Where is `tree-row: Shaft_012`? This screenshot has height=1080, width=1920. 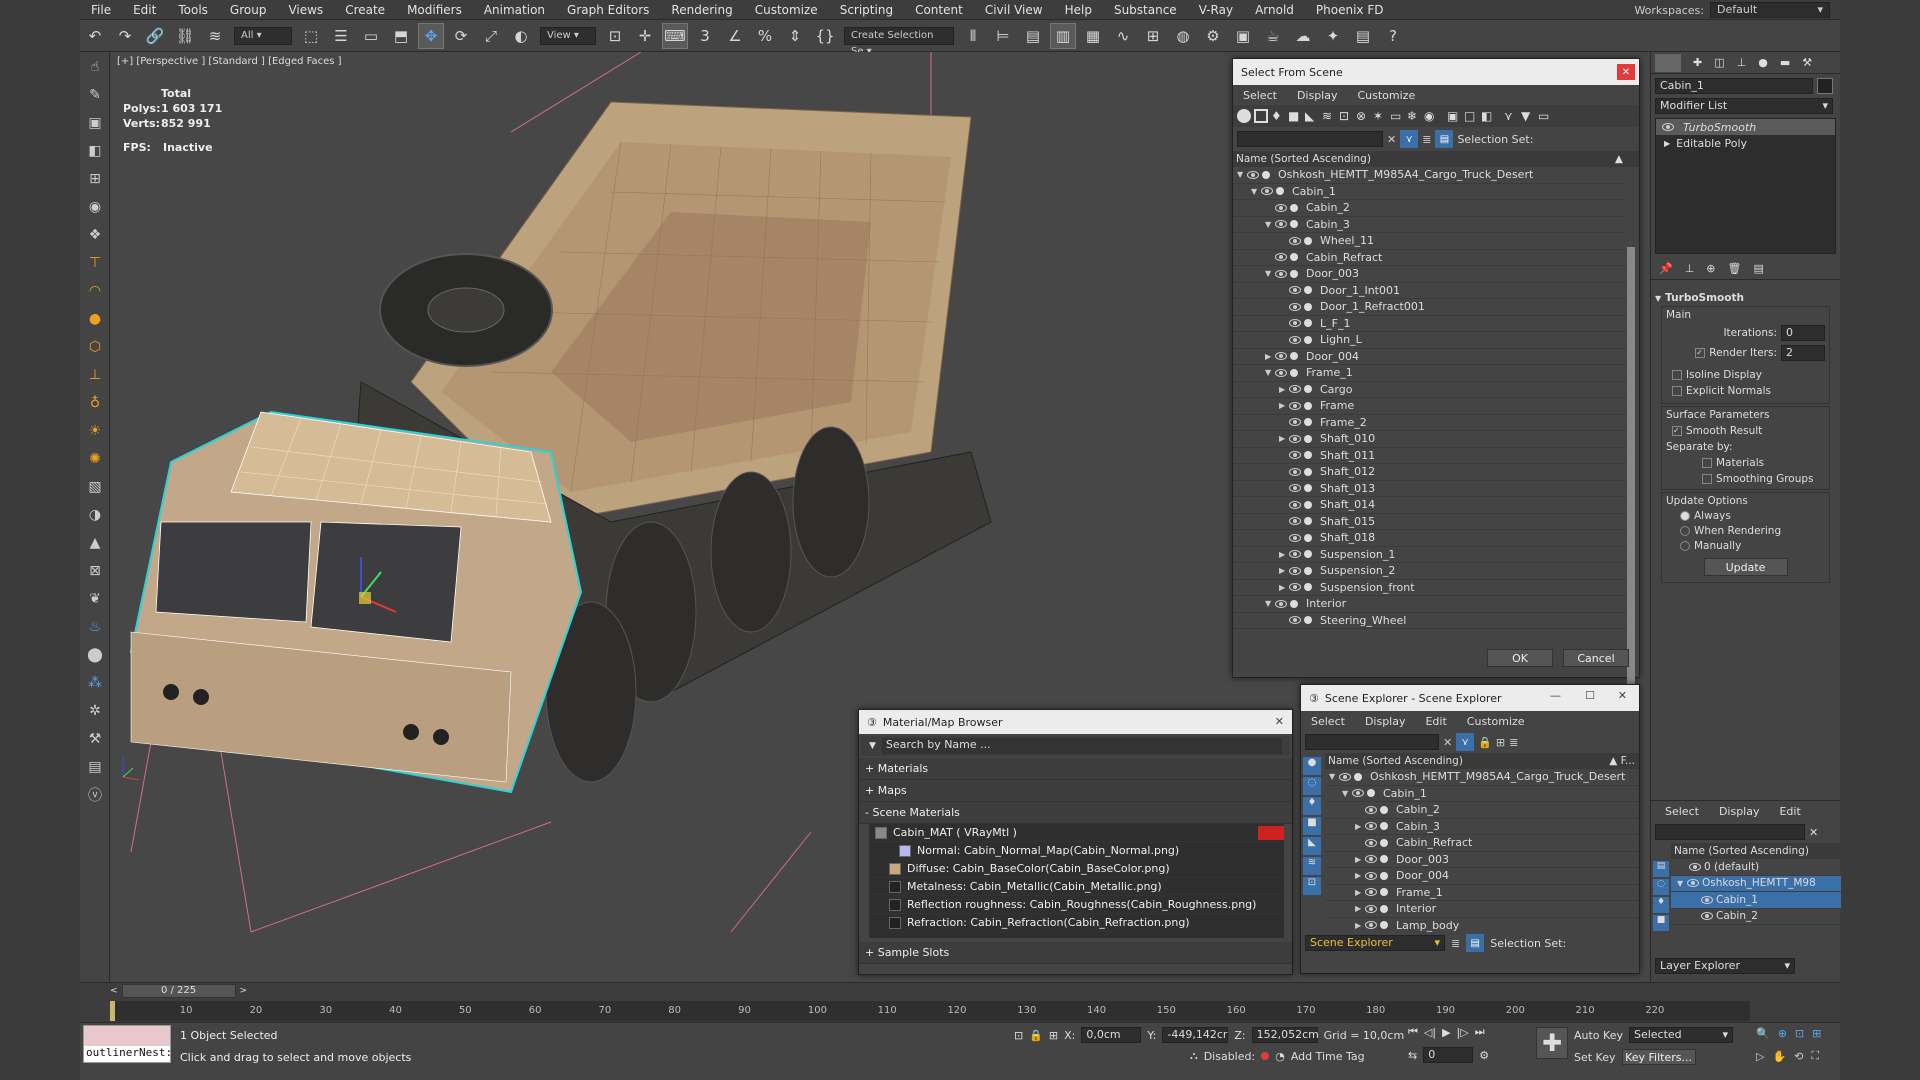
tree-row: Shaft_012 is located at coordinates (1429, 472).